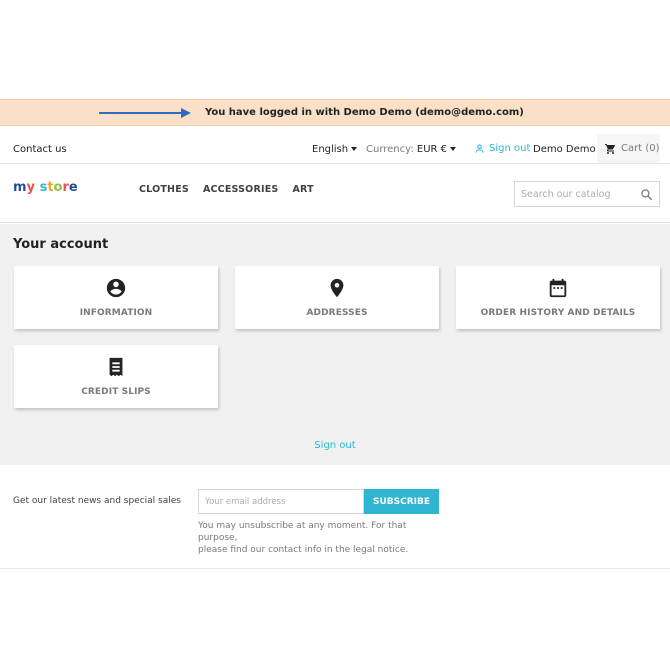  What do you see at coordinates (558, 313) in the screenshot?
I see `tile-label: ORDER HISTORY AND DETAILS` at bounding box center [558, 313].